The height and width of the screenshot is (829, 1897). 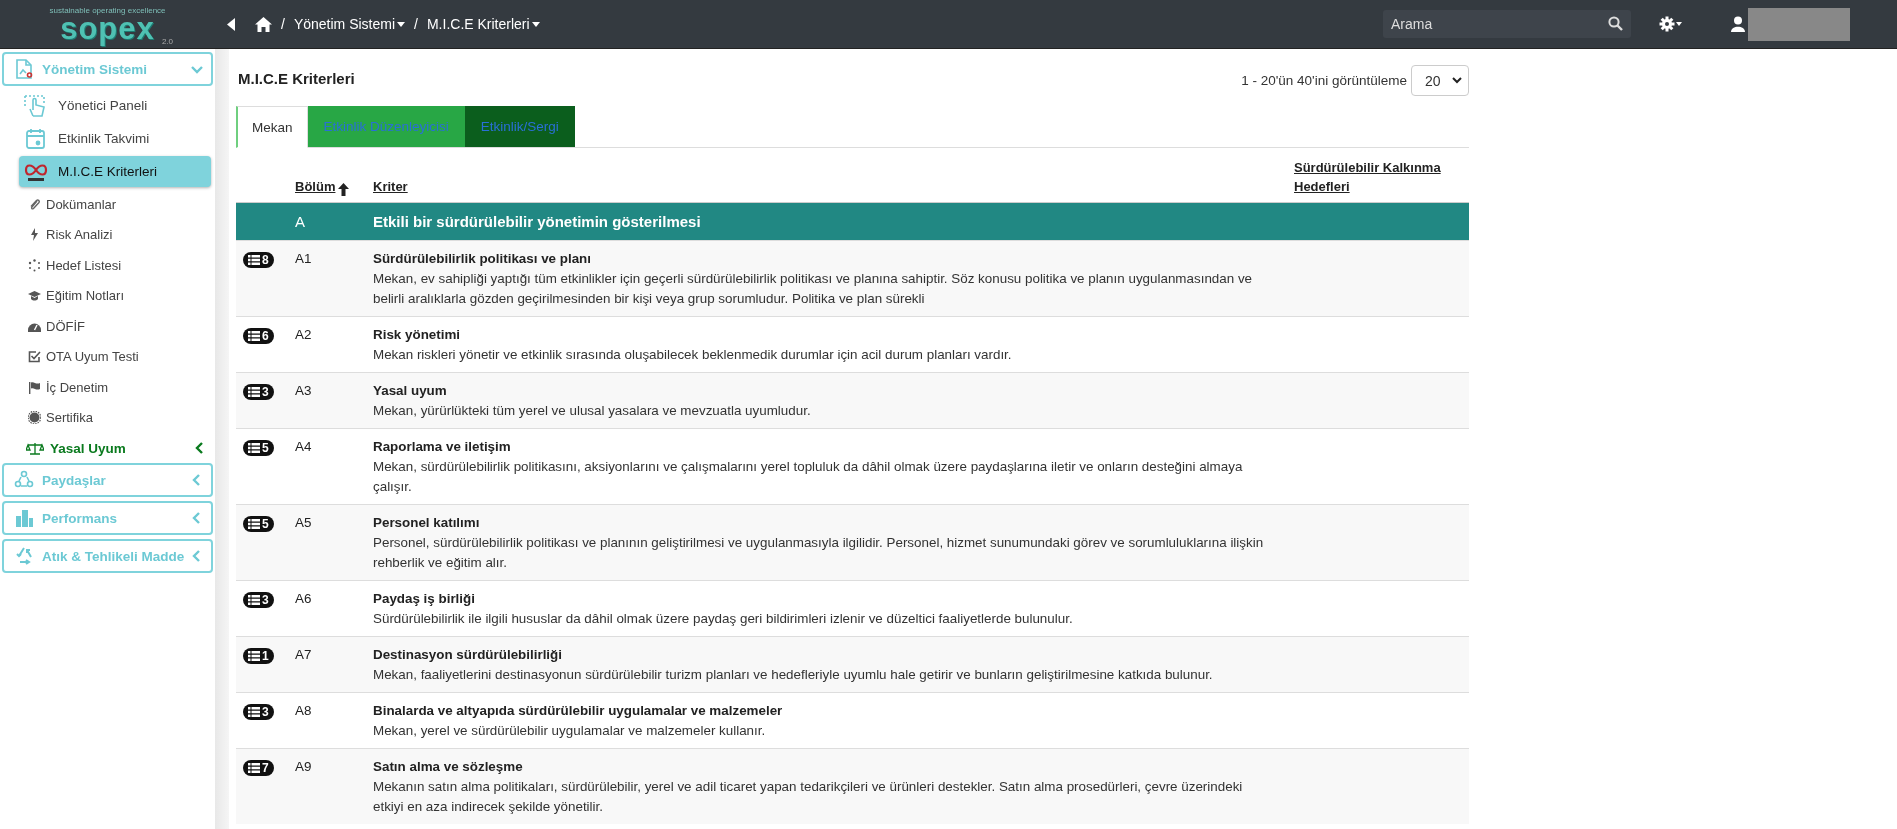 I want to click on criterion-description: Mekan riskleri yönetir ve etkinlik sırasında oluşabilecek beklenmedik durumlar için acil durum planları vardır., so click(x=693, y=355).